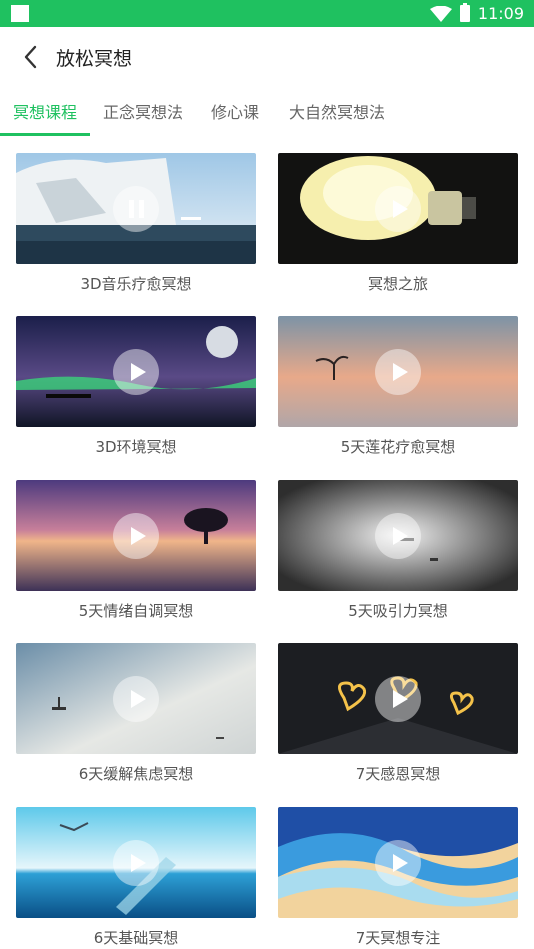 The width and height of the screenshot is (534, 949). Describe the element at coordinates (45, 111) in the screenshot. I see `tab-meditation-courses: 冥想课程` at that location.